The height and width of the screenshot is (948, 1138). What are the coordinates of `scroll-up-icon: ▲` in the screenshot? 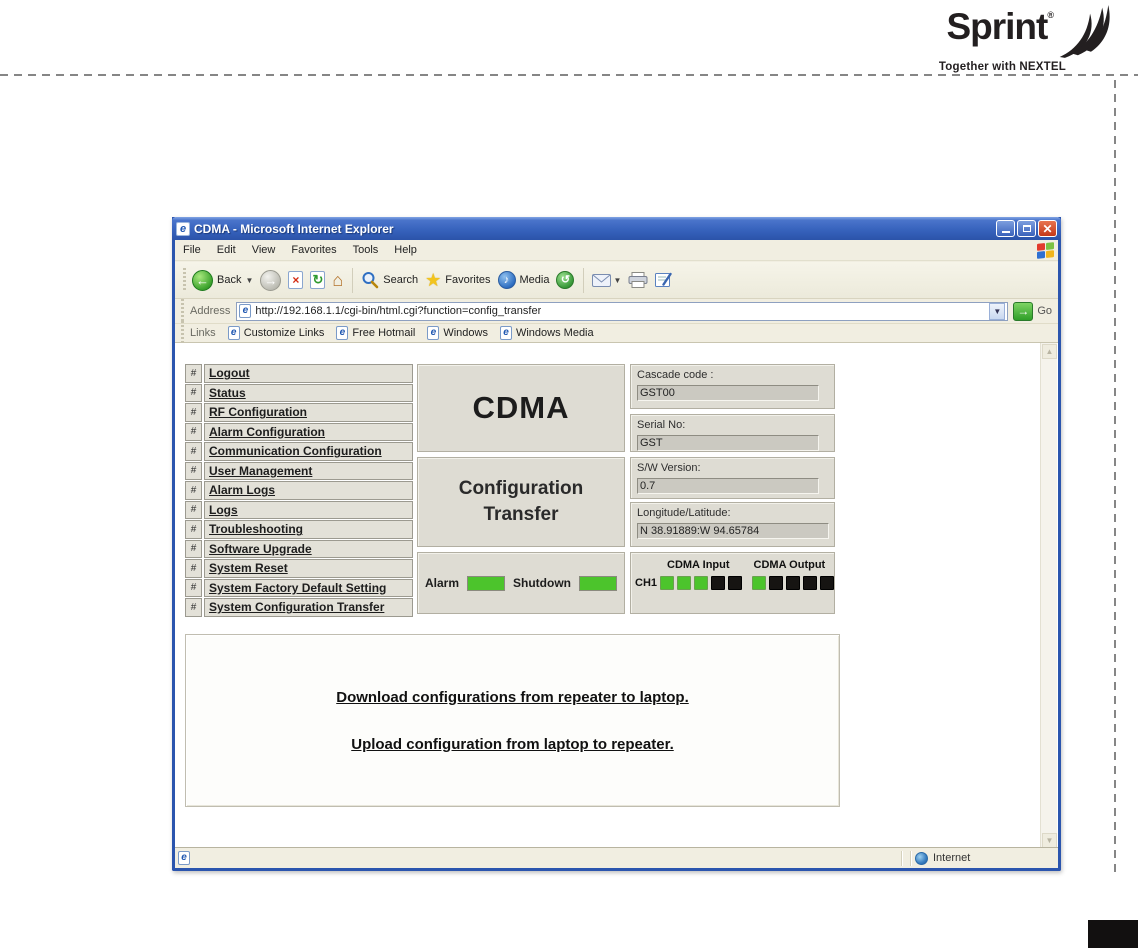 It's located at (1049, 351).